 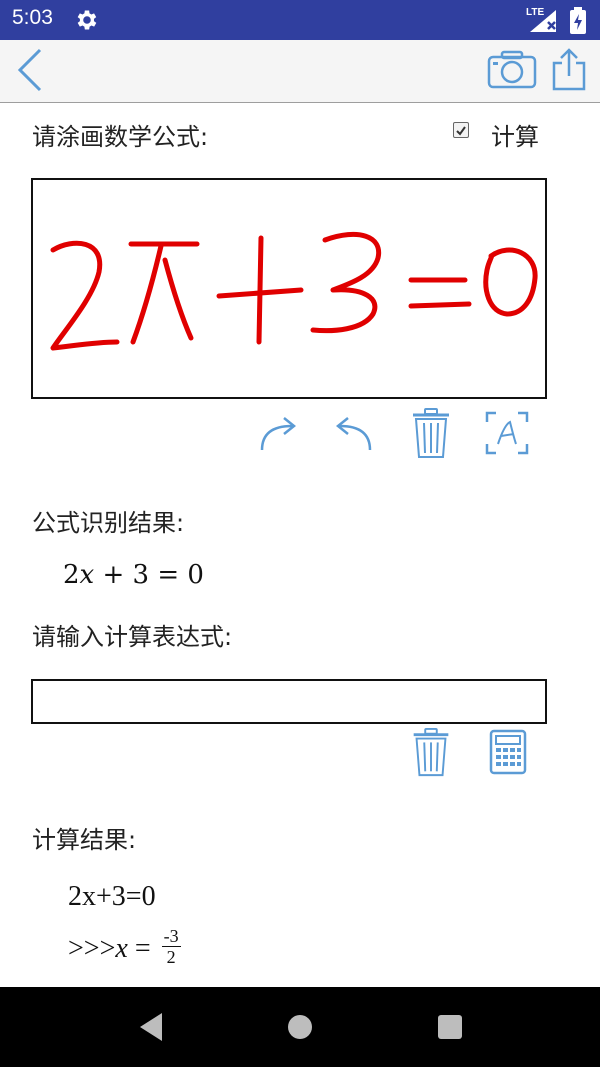 What do you see at coordinates (431, 434) in the screenshot?
I see `trash-icon` at bounding box center [431, 434].